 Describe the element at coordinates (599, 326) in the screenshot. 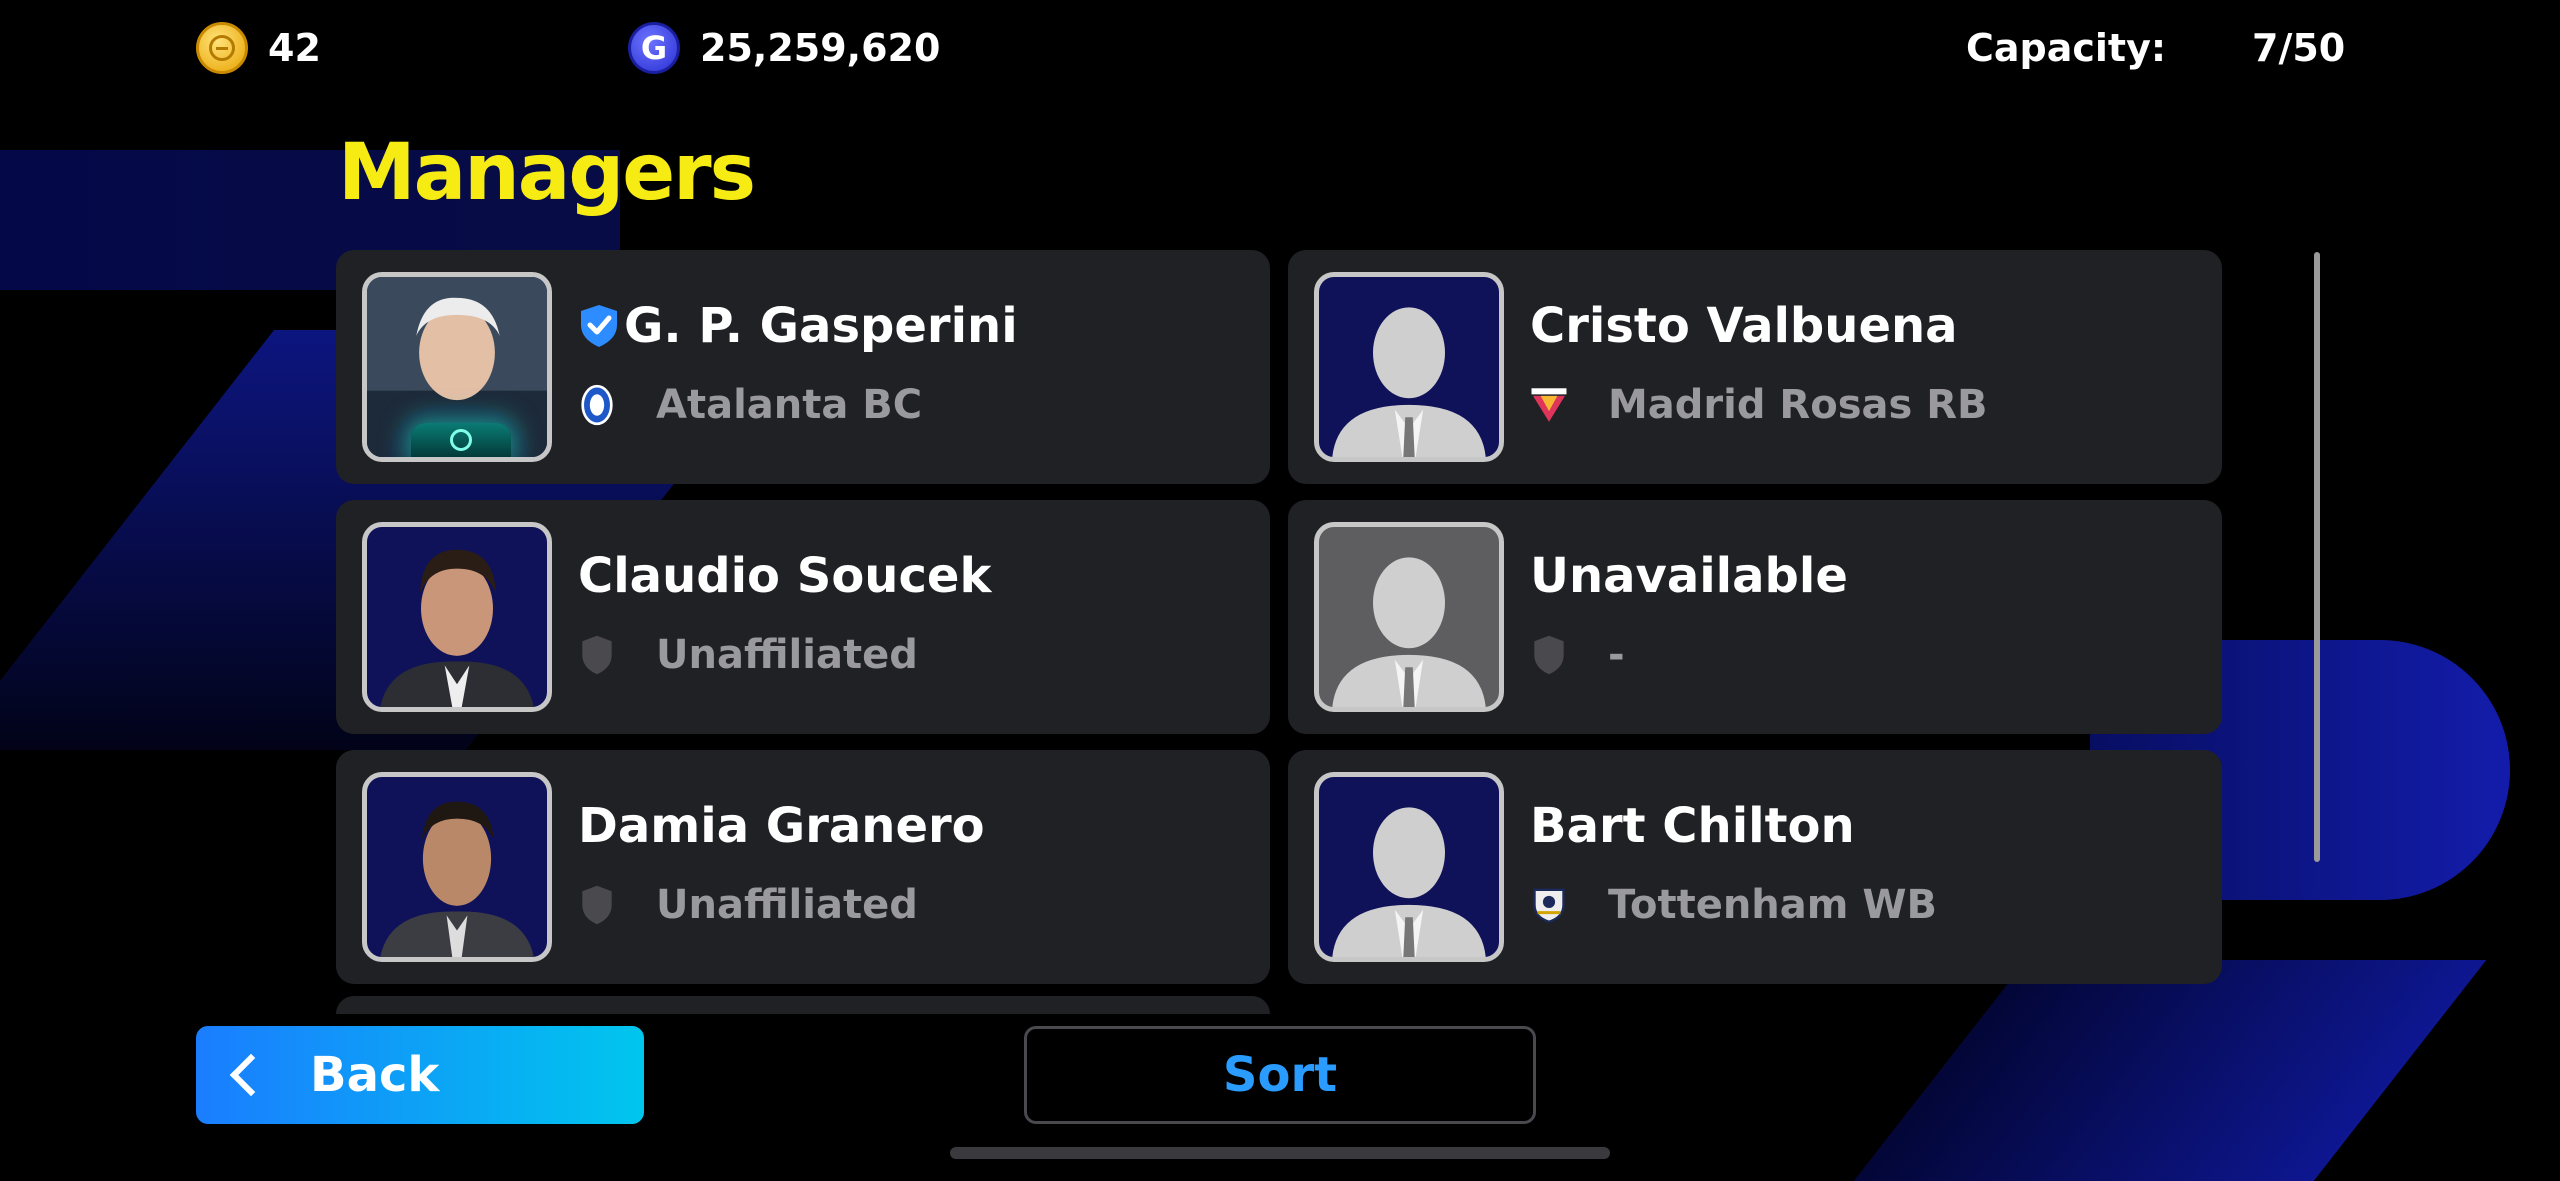

I see `verified-shield-icon` at that location.